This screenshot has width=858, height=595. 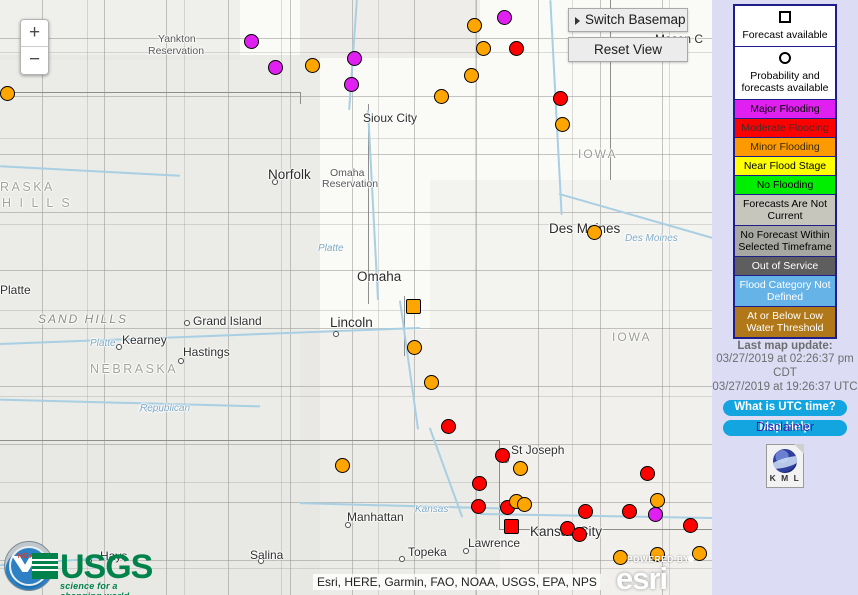 I want to click on legend-row-9: Out of Service, so click(x=785, y=266).